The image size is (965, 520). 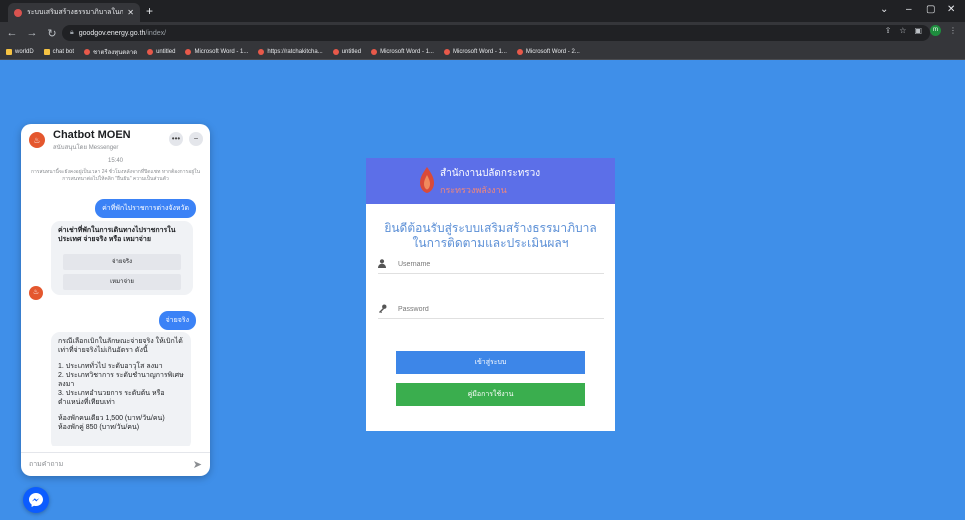 I want to click on quick-reply-lump-sum: เหมาจ่าย, so click(x=122, y=282).